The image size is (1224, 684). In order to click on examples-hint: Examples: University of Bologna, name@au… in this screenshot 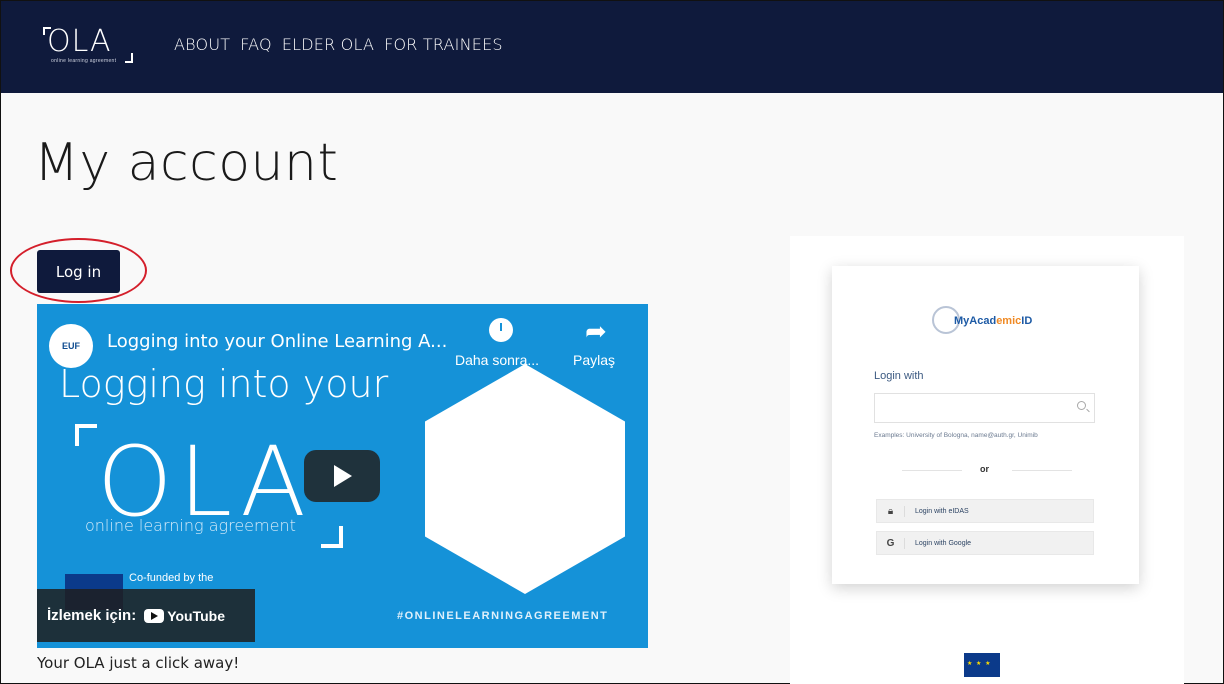, I will do `click(956, 435)`.